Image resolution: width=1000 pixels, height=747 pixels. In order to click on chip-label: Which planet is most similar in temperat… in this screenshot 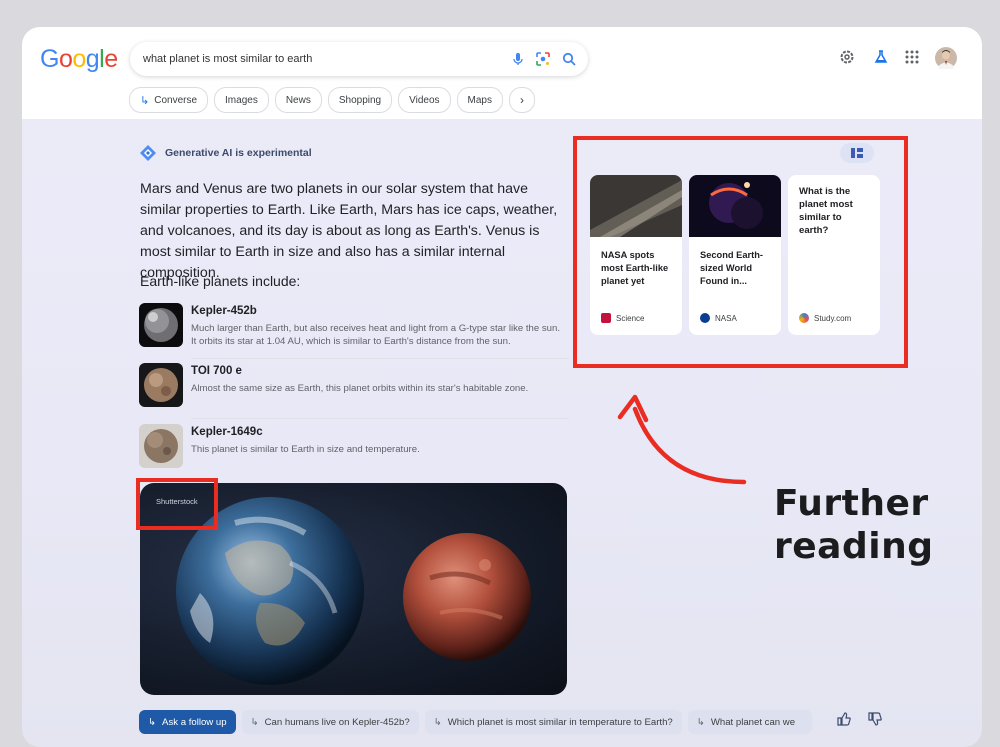, I will do `click(560, 722)`.